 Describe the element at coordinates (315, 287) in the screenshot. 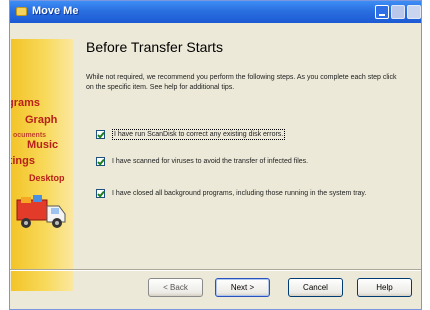

I see `cancel-button: Cancel` at that location.